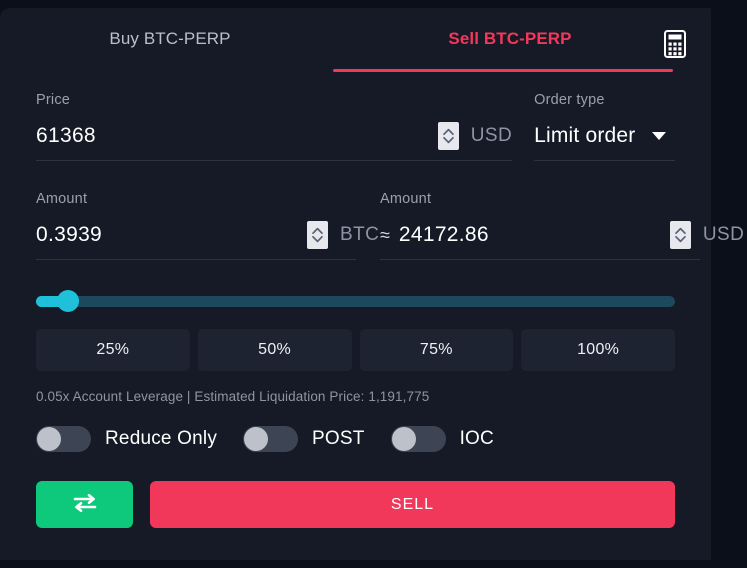 This screenshot has height=568, width=747. What do you see at coordinates (585, 135) in the screenshot?
I see `order-type-value: Limit order` at bounding box center [585, 135].